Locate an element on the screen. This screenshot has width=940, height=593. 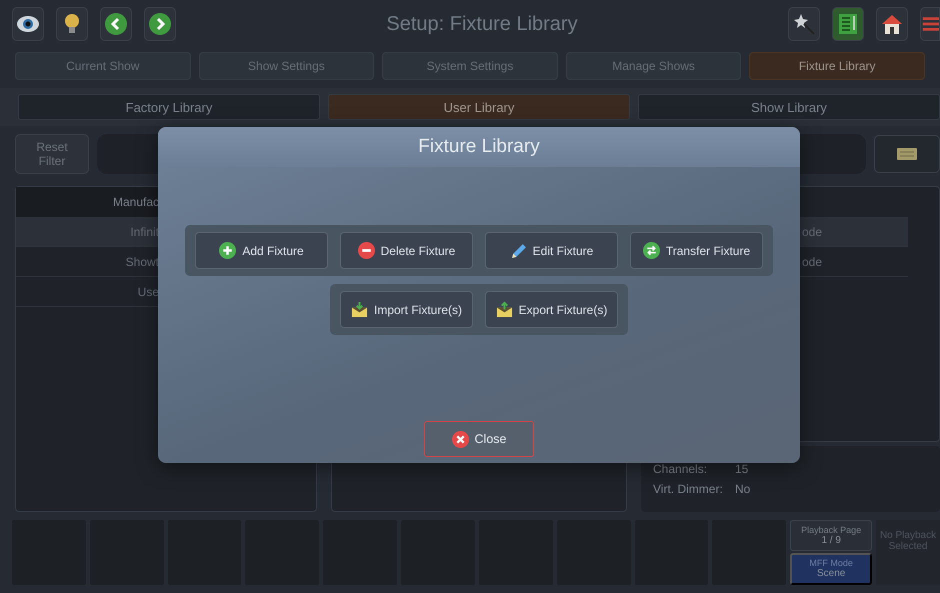
library-tab: Factory Library is located at coordinates (169, 107).